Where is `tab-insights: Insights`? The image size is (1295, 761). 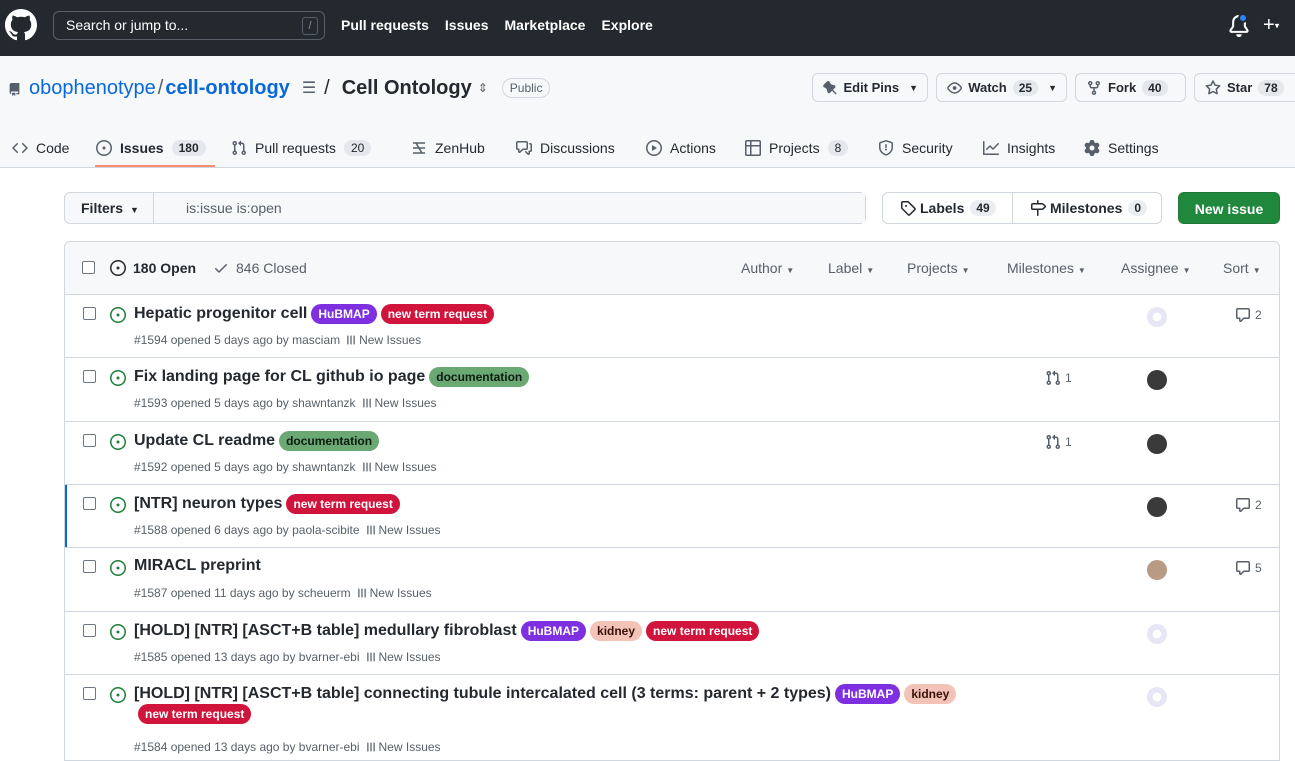 tab-insights: Insights is located at coordinates (1019, 148).